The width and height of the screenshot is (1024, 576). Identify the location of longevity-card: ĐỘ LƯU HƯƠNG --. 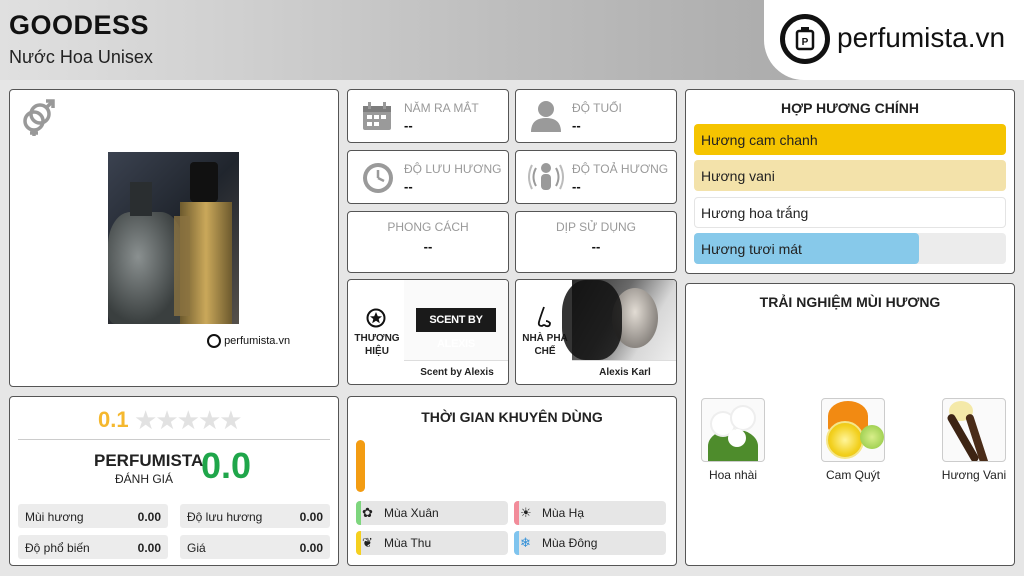
(428, 177).